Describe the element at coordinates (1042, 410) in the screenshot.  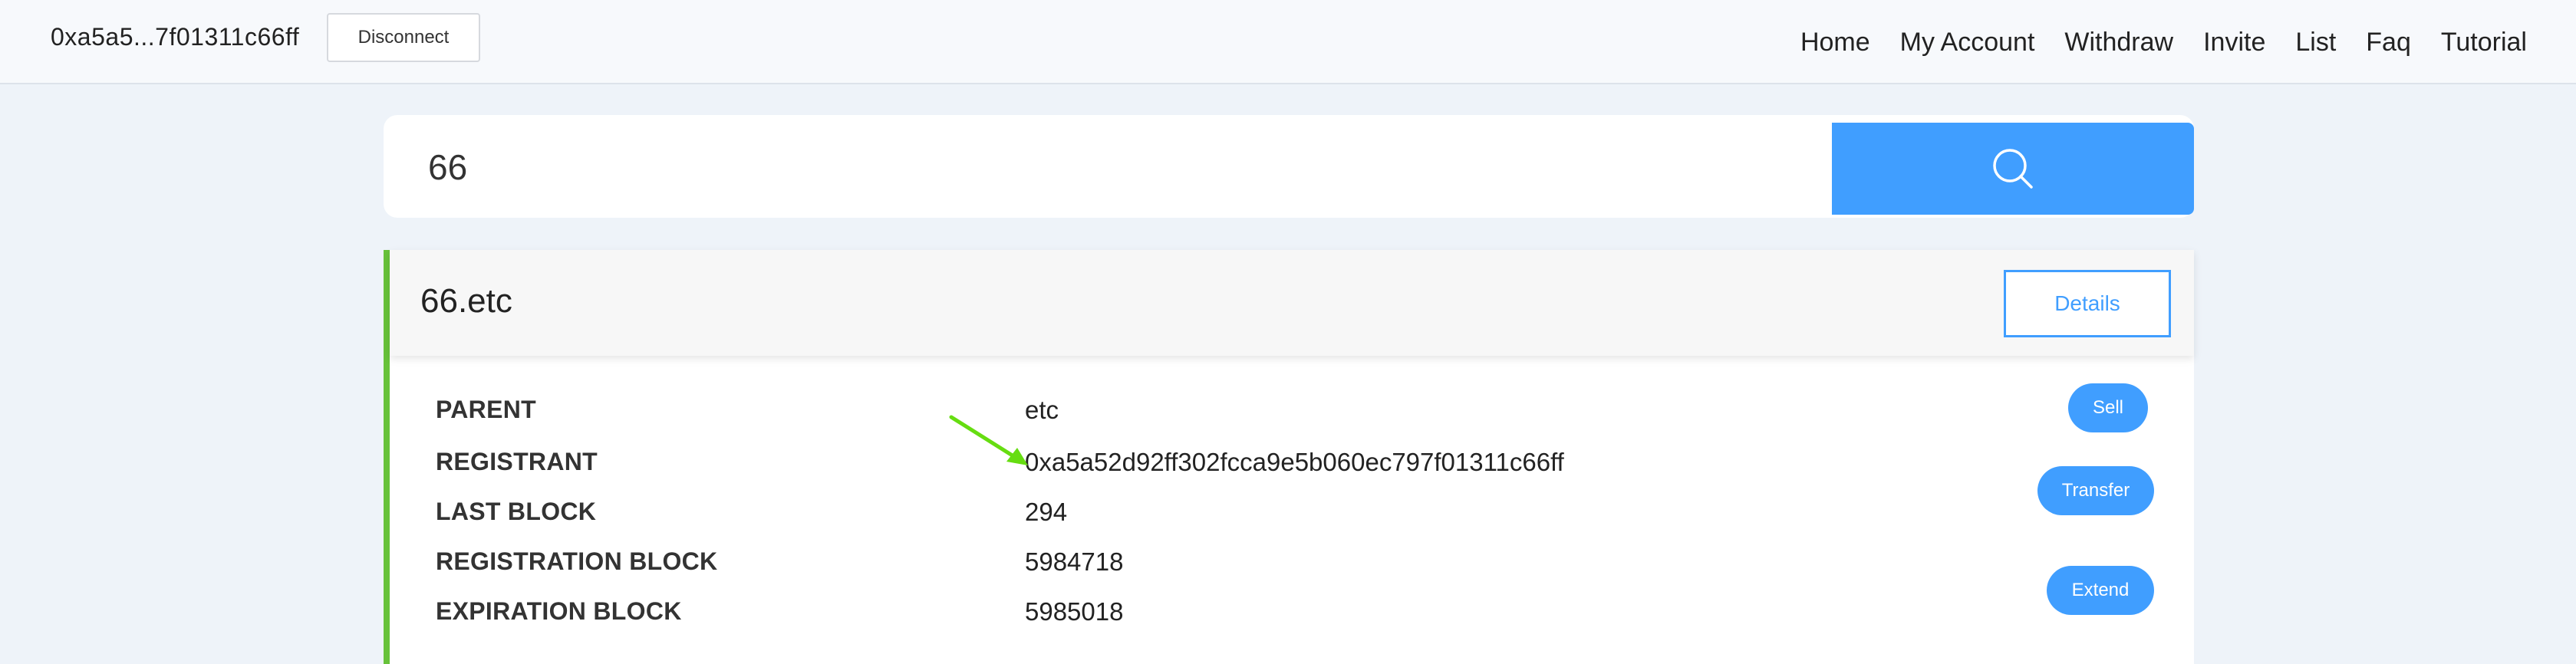
I see `parent-value: etc` at that location.